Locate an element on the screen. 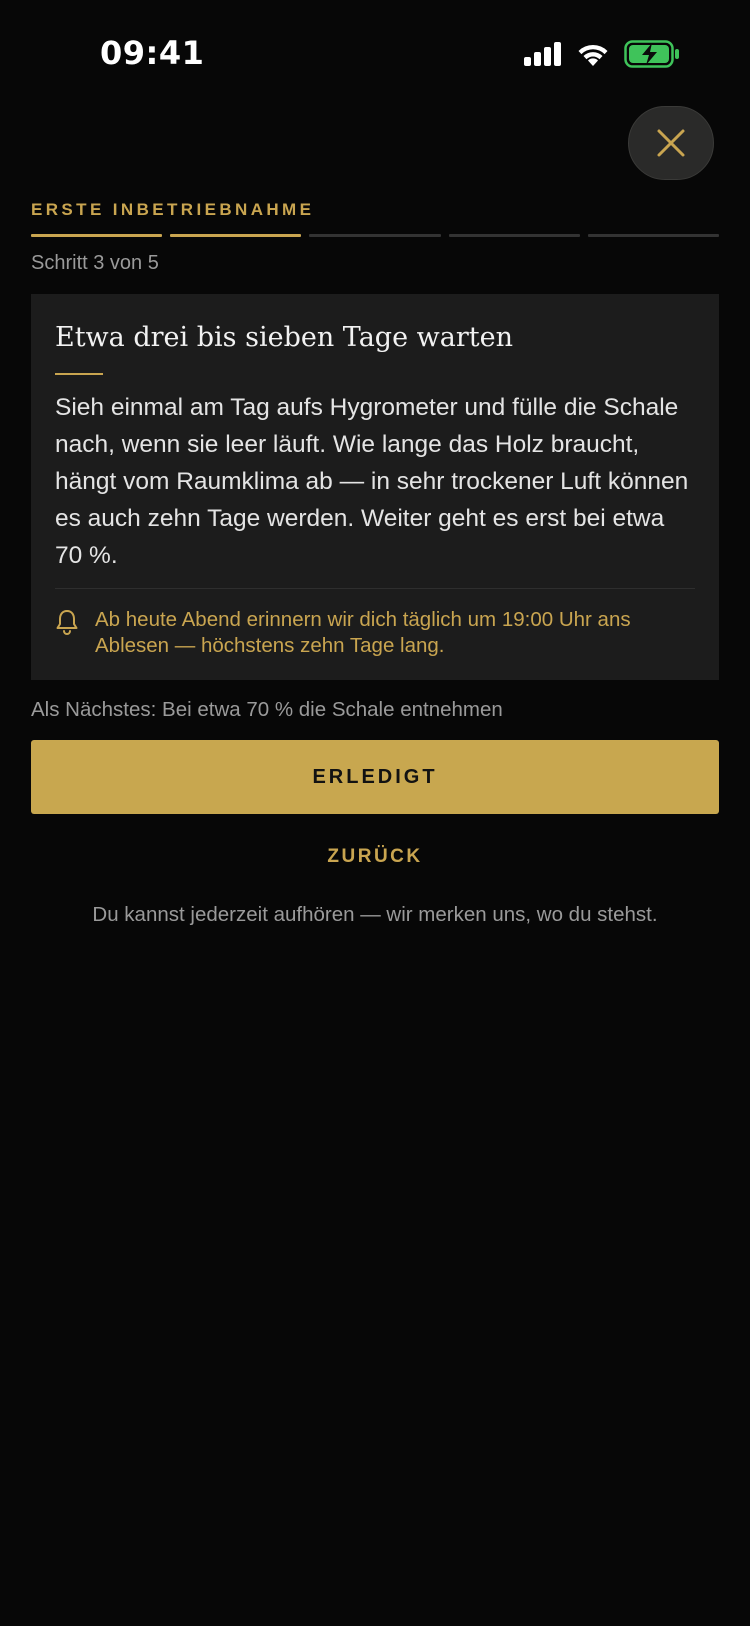 This screenshot has width=750, height=1626. back-button: ZURÜCK is located at coordinates (375, 857).